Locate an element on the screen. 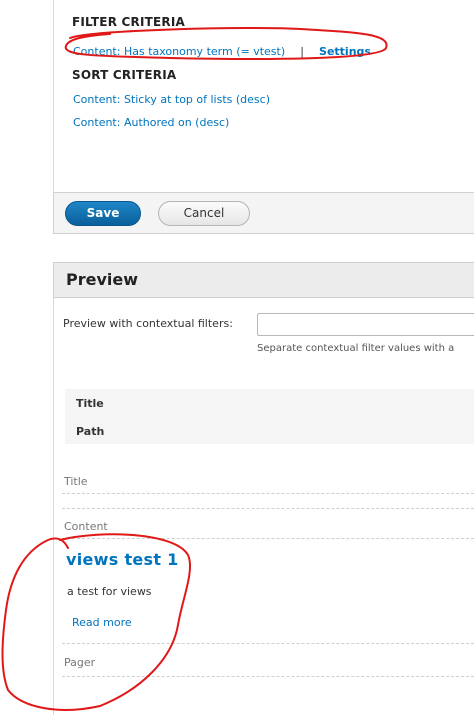 This screenshot has width=474, height=715. info-row-title: Title is located at coordinates (90, 403).